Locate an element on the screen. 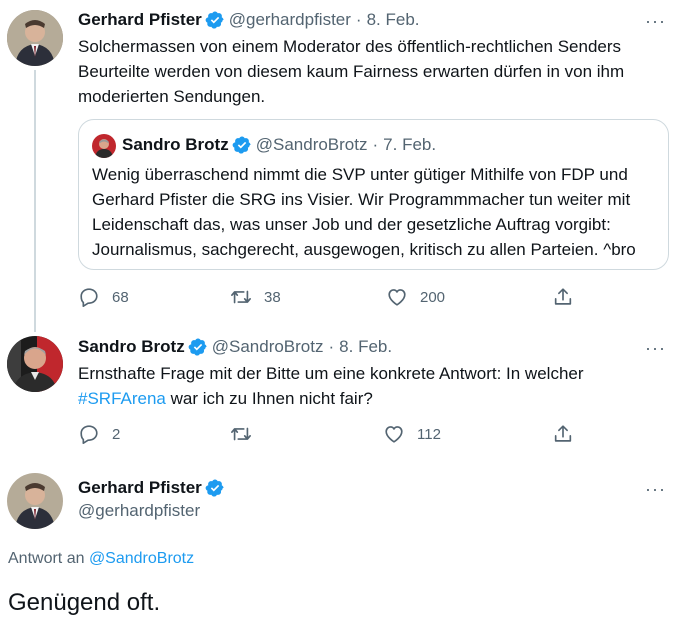 This screenshot has height=627, width=680. thread-line is located at coordinates (35, 201).